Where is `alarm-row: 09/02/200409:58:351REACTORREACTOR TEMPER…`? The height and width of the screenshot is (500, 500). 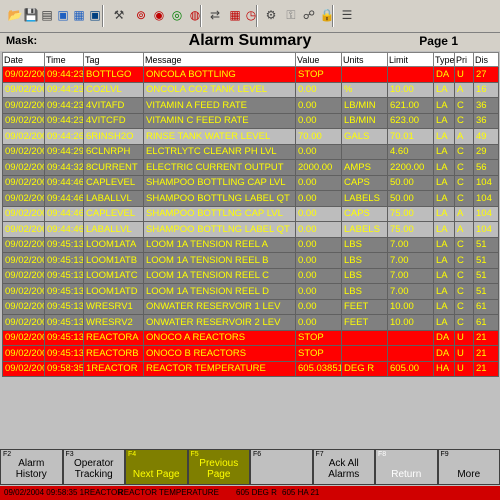 alarm-row: 09/02/200409:58:351REACTORREACTOR TEMPER… is located at coordinates (250, 368).